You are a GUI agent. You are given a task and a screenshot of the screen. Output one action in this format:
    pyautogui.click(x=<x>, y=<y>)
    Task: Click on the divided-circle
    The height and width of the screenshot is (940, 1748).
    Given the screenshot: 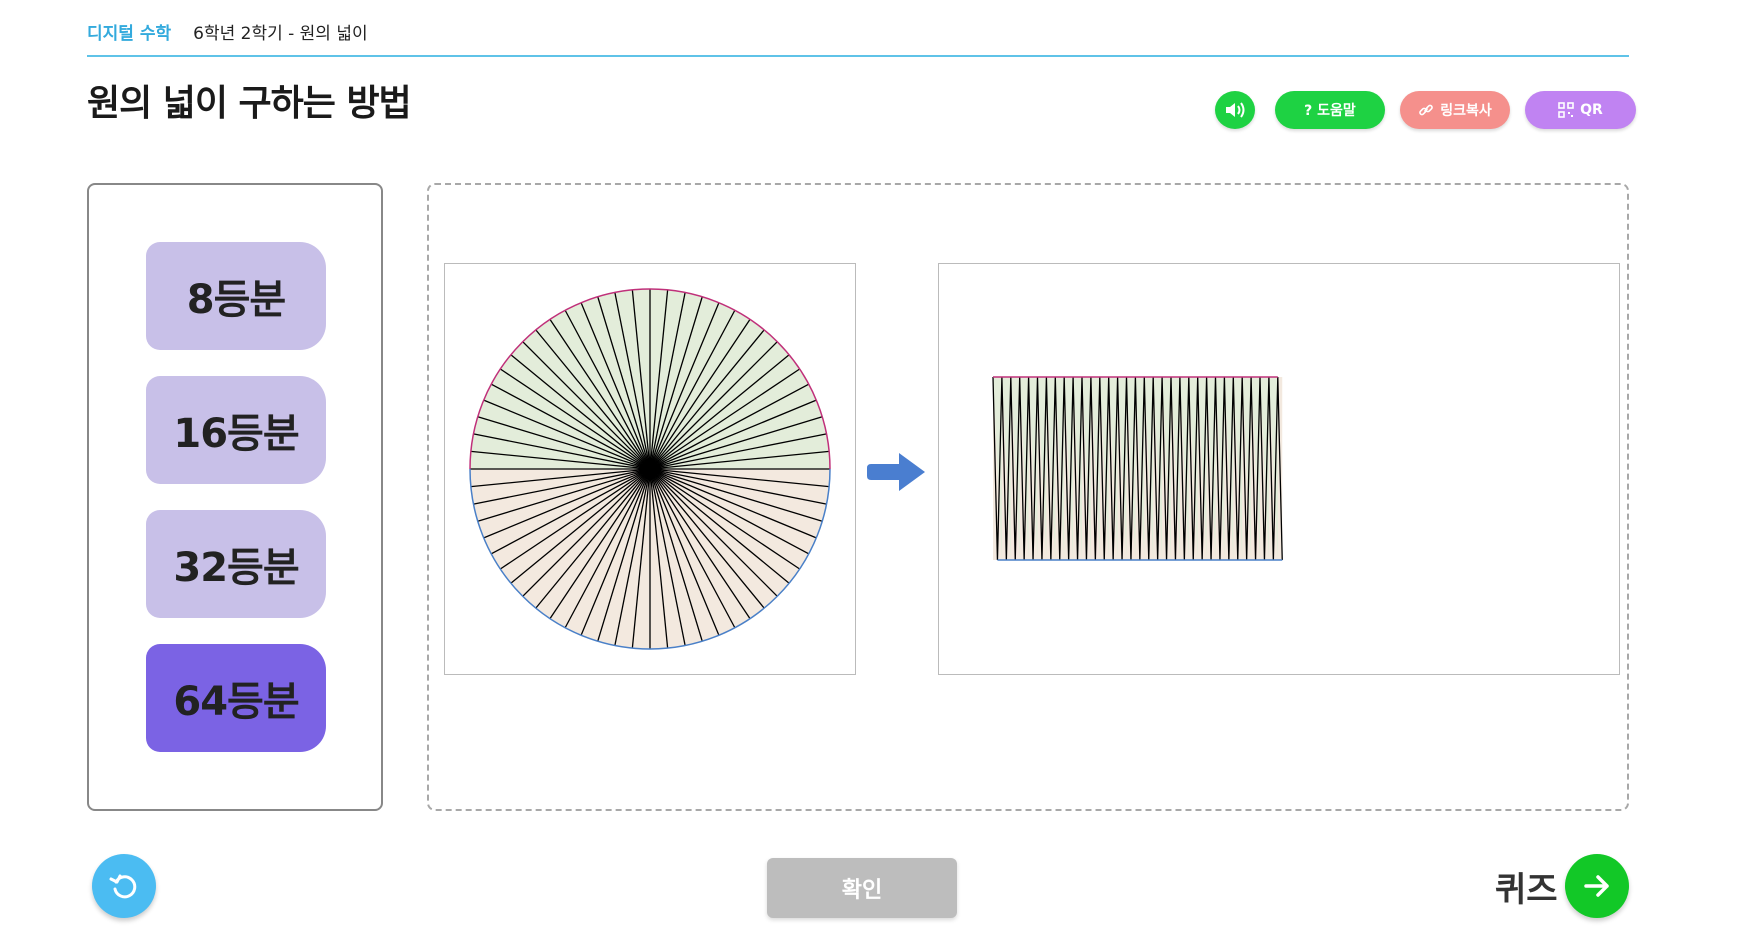 What is the action you would take?
    pyautogui.click(x=650, y=469)
    